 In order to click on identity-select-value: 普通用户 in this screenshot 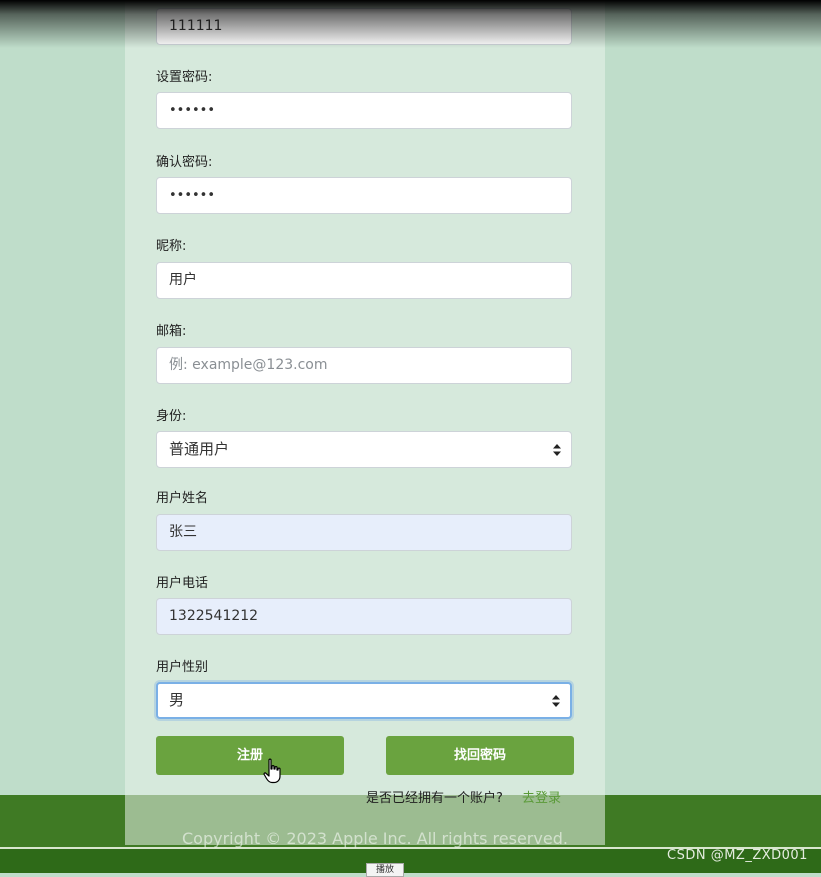, I will do `click(199, 449)`.